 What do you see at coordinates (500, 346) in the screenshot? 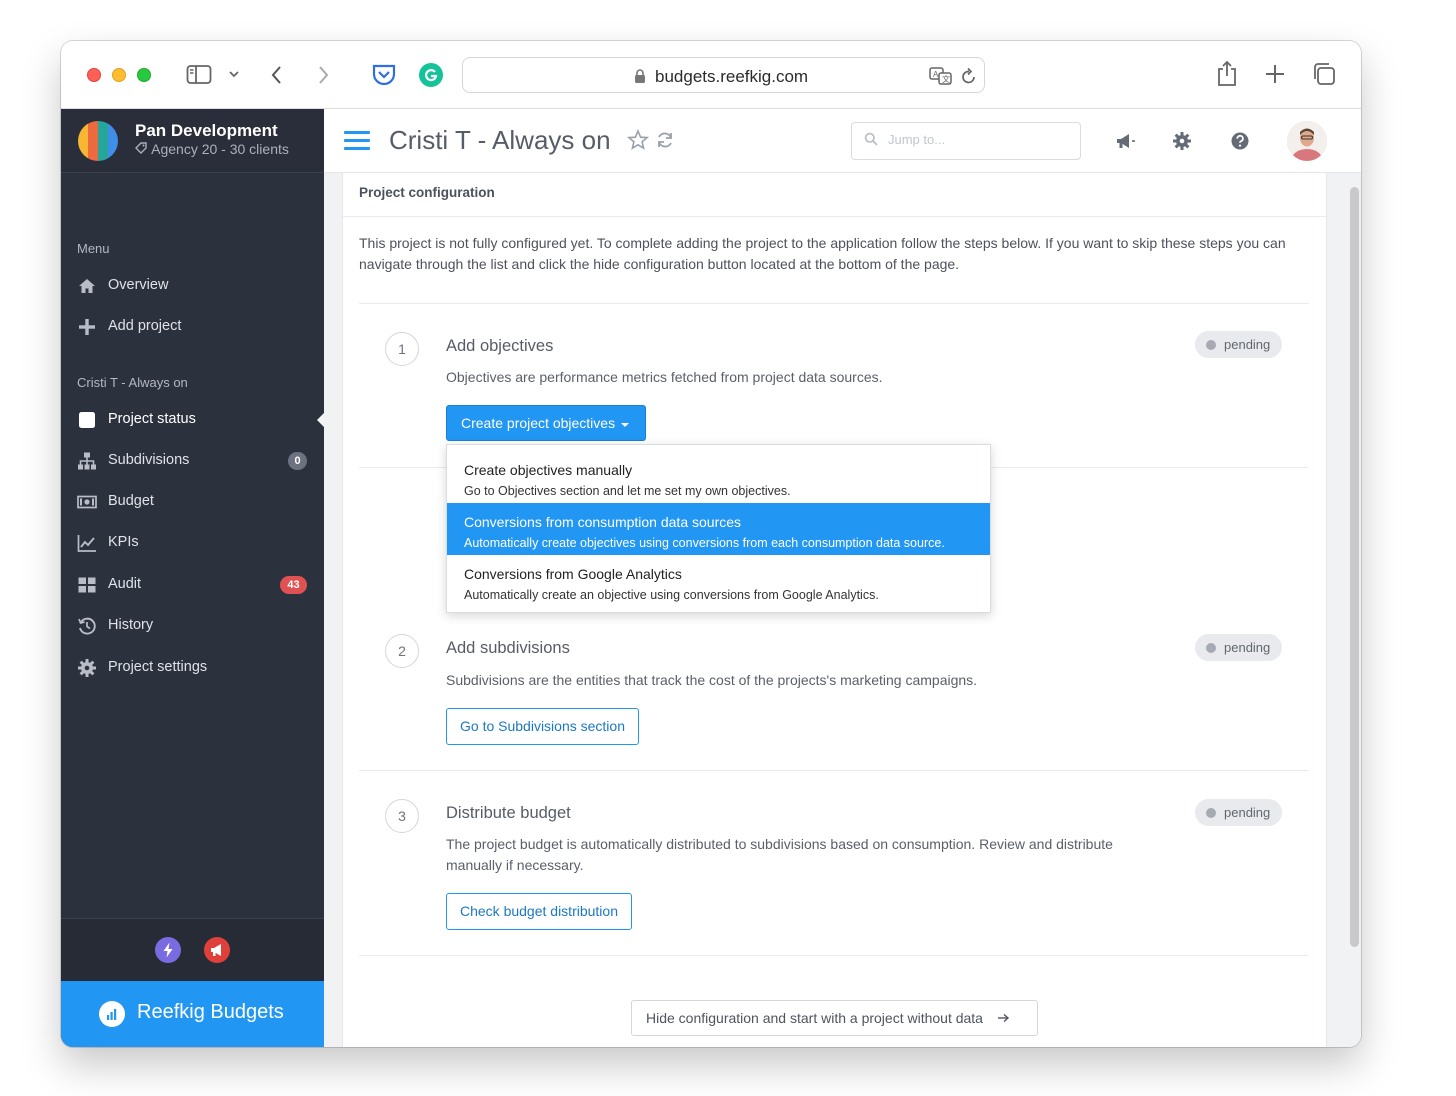
I see `step-title: Add objectives` at bounding box center [500, 346].